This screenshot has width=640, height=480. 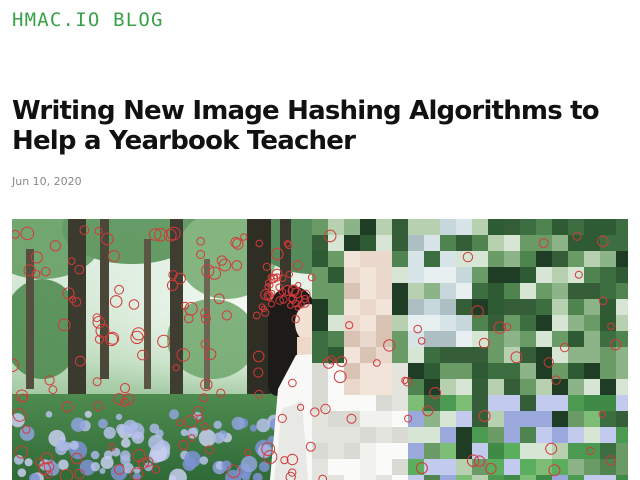 I want to click on site-title-link: HMAC.IO BLOG, so click(x=88, y=20).